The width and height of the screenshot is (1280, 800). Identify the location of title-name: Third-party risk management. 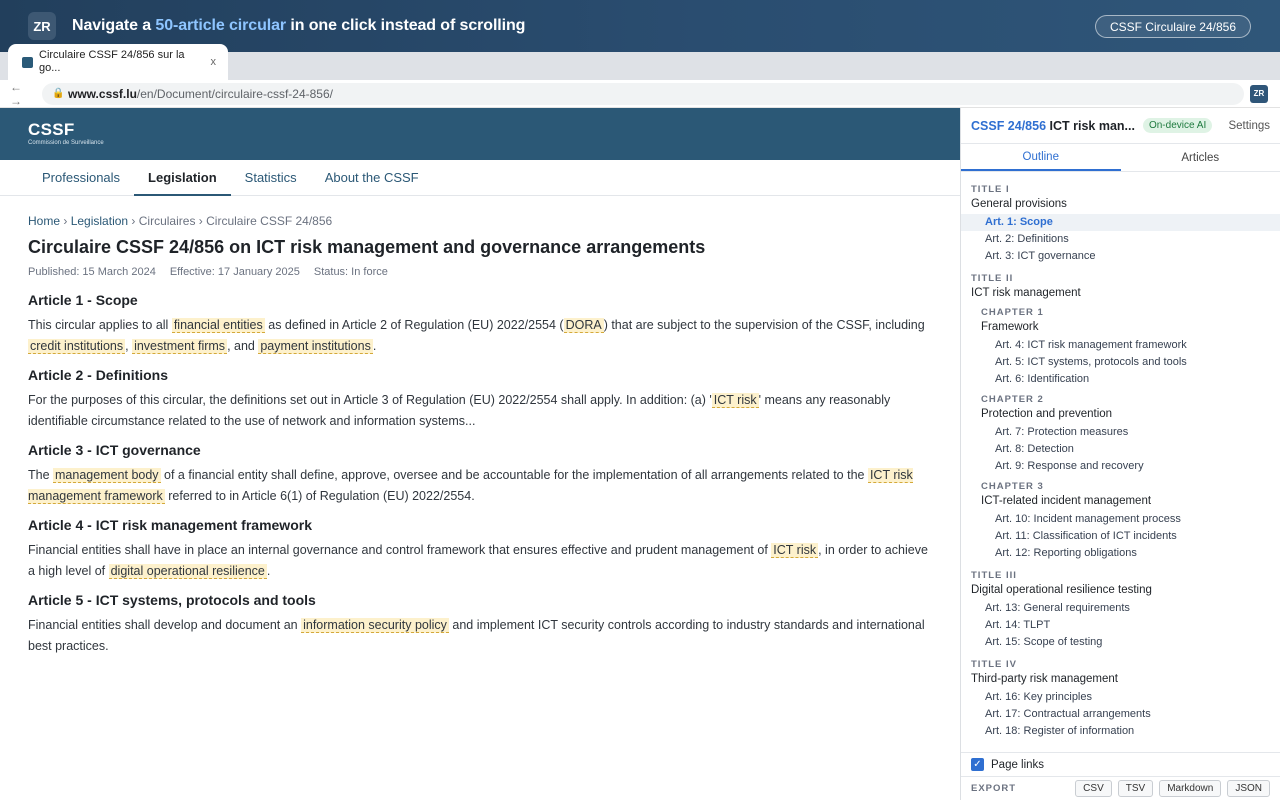
(1120, 679).